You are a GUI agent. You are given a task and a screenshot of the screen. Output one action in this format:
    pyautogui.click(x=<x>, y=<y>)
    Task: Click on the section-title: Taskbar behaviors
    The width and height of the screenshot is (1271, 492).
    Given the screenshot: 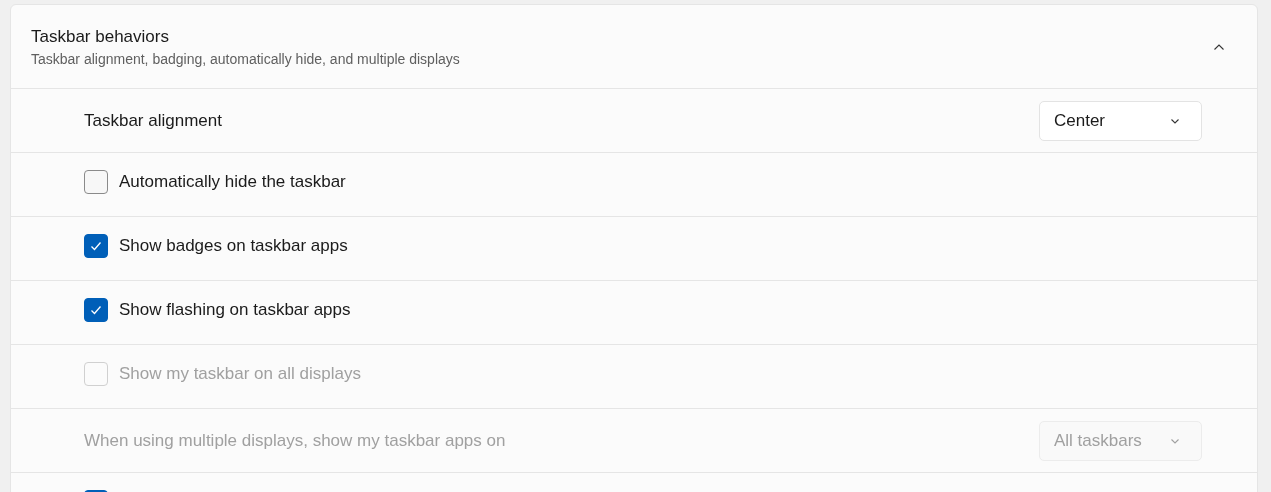 What is the action you would take?
    pyautogui.click(x=100, y=36)
    